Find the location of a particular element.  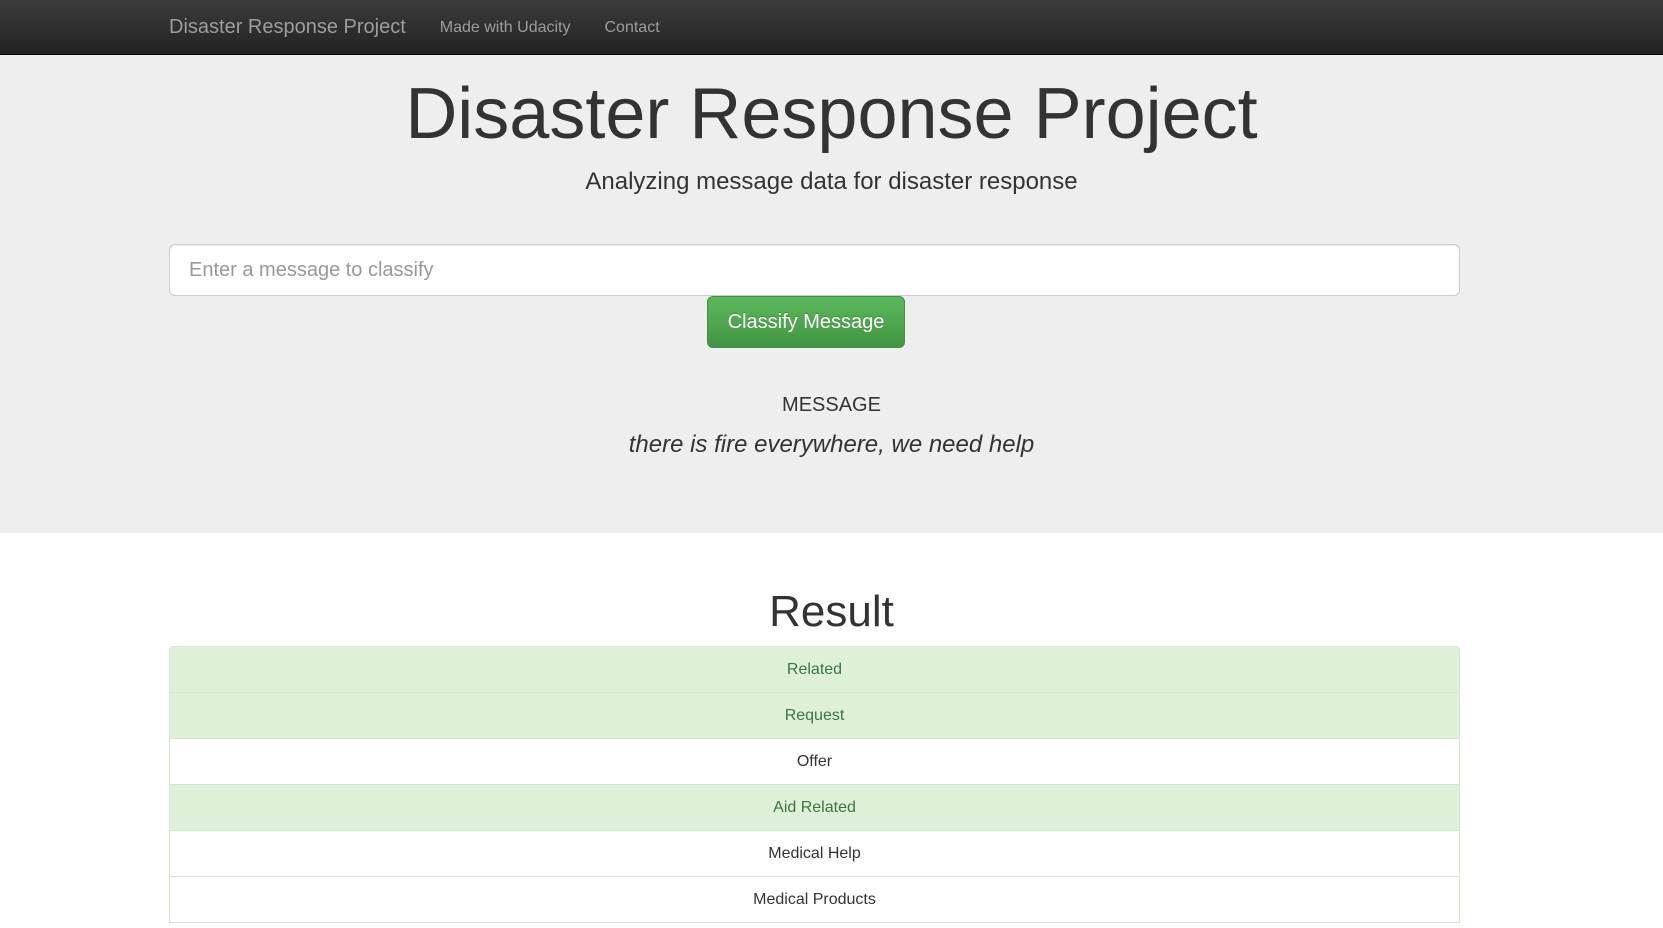

page-title: Disaster Response Project is located at coordinates (831, 114).